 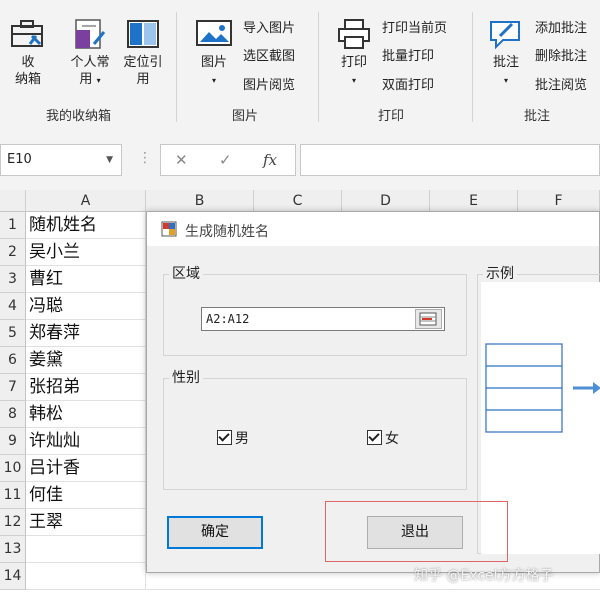 What do you see at coordinates (269, 54) in the screenshot?
I see `select-screenshot-item: 选区截图` at bounding box center [269, 54].